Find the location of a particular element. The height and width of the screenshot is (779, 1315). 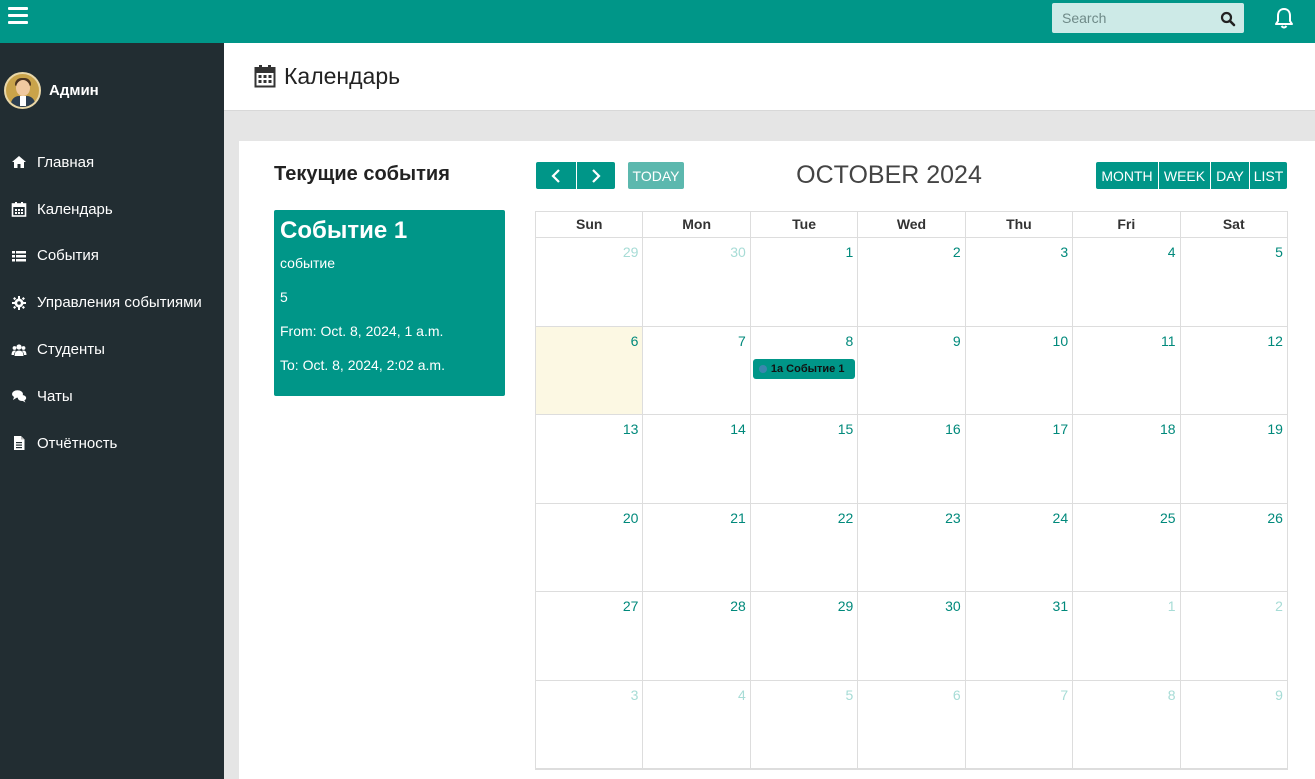

sidebar-item-event-management: Управления событиями is located at coordinates (112, 302).